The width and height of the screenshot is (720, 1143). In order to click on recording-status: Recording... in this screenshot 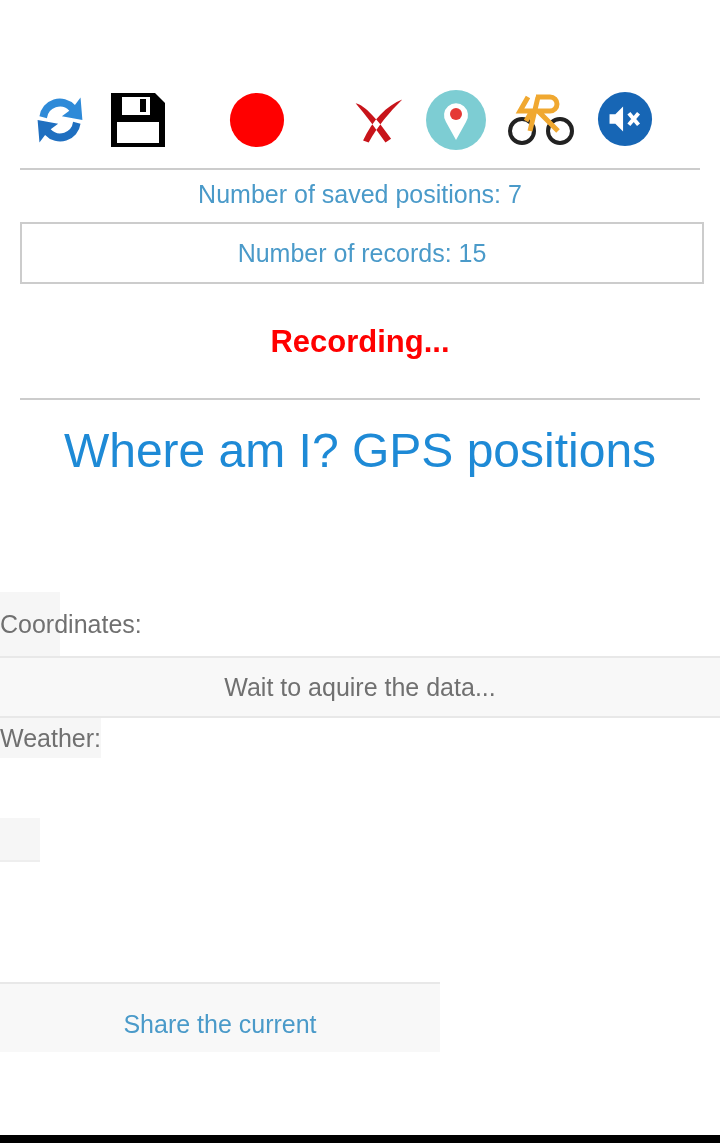, I will do `click(360, 342)`.